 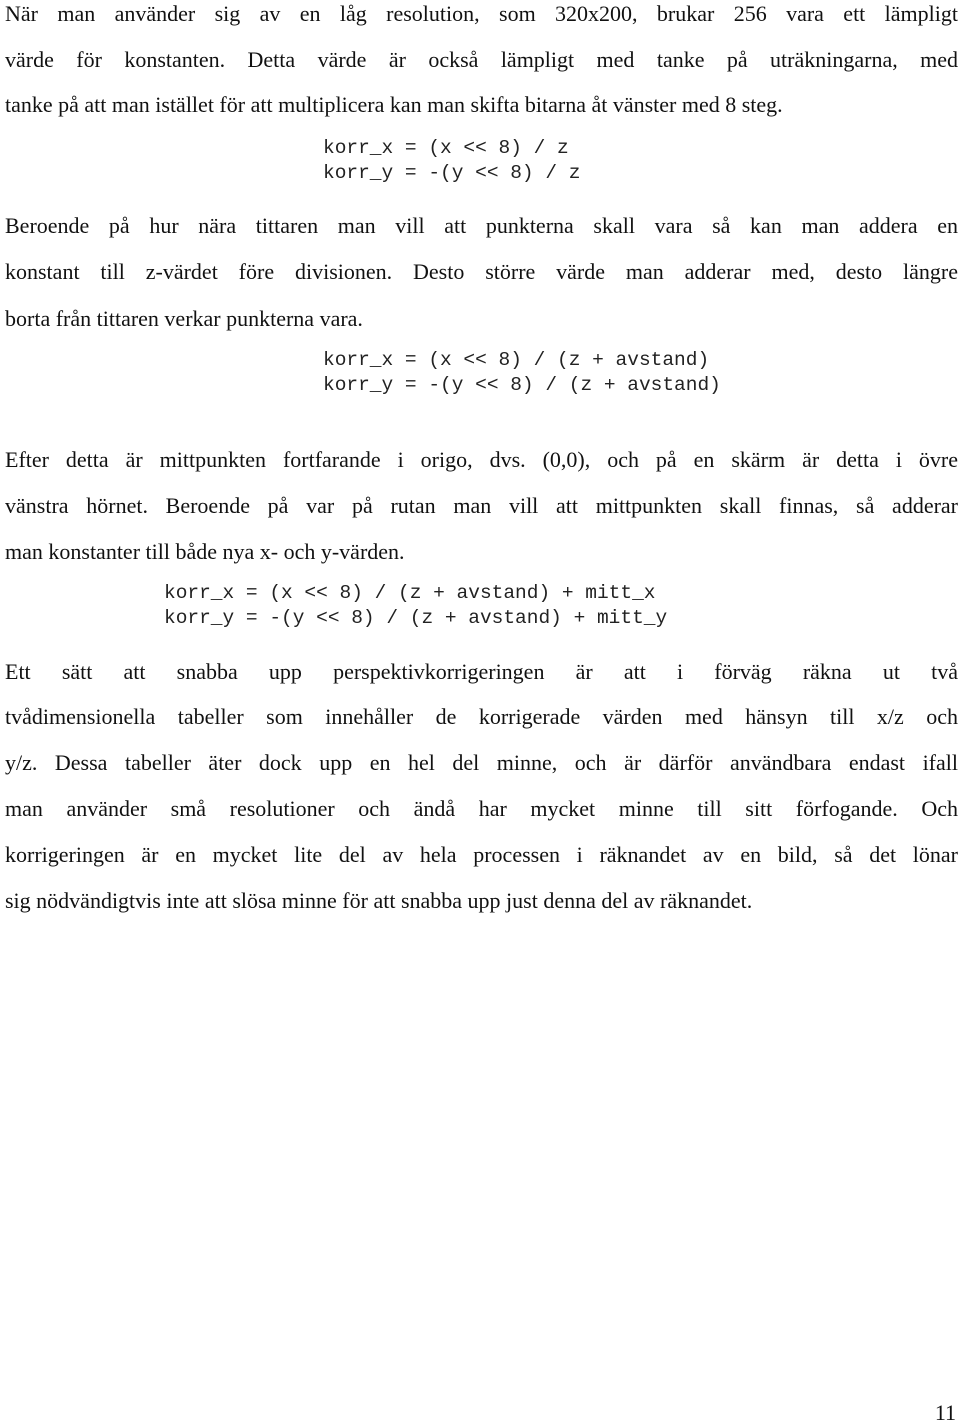 I want to click on code-line-korr-x-avstand: korr_x = (x << 8) / (z + avstand), so click(x=516, y=360).